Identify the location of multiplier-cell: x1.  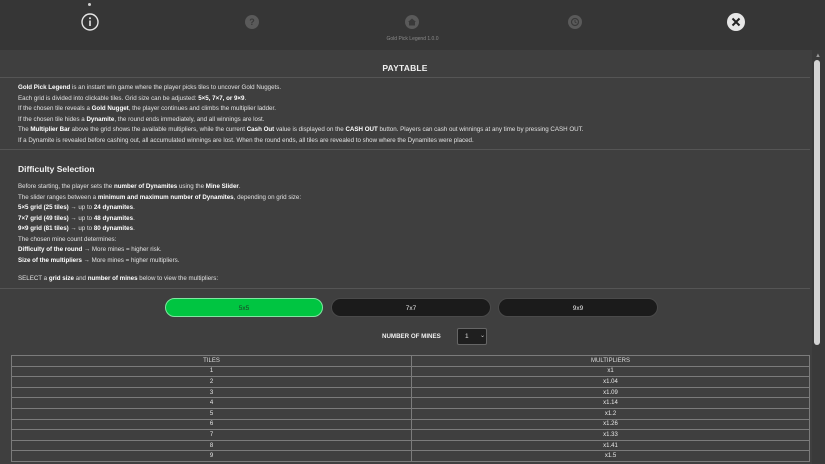
(610, 371).